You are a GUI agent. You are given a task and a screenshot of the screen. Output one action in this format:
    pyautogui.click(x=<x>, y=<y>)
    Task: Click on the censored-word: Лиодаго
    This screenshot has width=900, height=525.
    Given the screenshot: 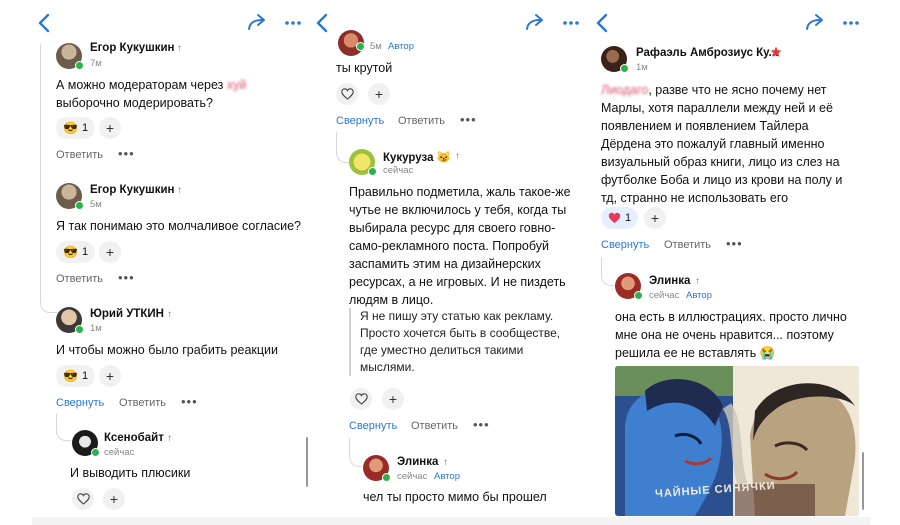 What is the action you would take?
    pyautogui.click(x=625, y=90)
    